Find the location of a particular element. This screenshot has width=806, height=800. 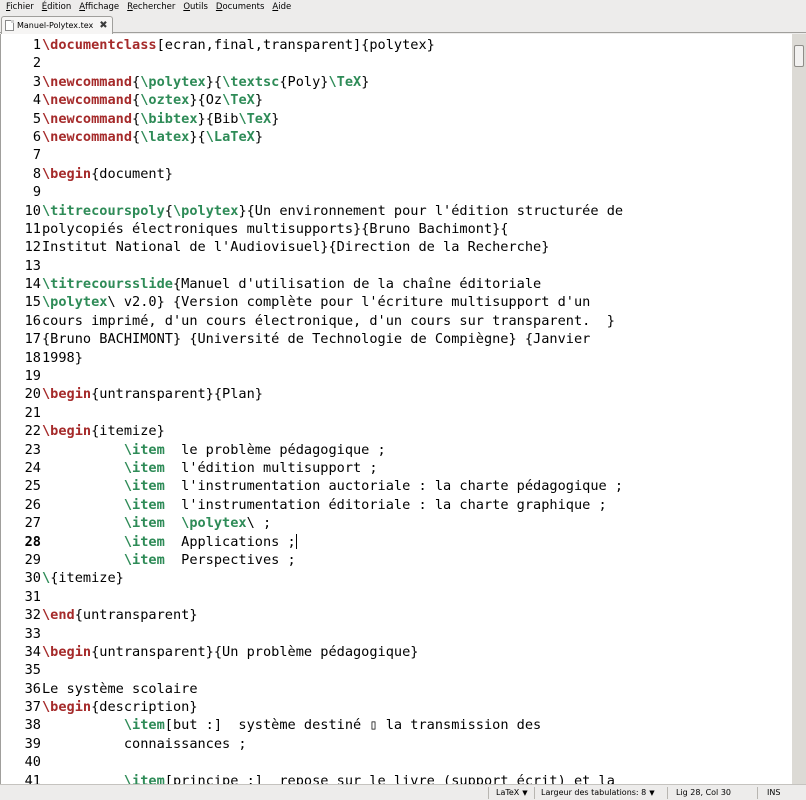

code-line: 27 \item \polytex\ ; is located at coordinates (396, 523).